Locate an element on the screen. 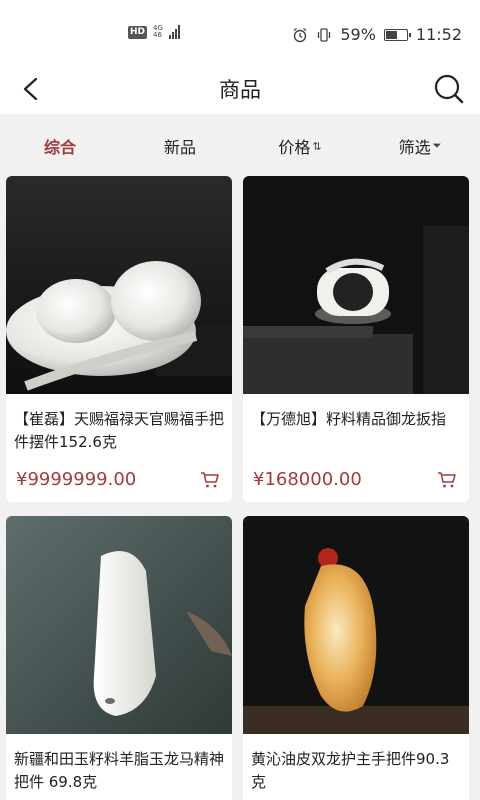 The height and width of the screenshot is (800, 480). tab-label: 价格 is located at coordinates (294, 147).